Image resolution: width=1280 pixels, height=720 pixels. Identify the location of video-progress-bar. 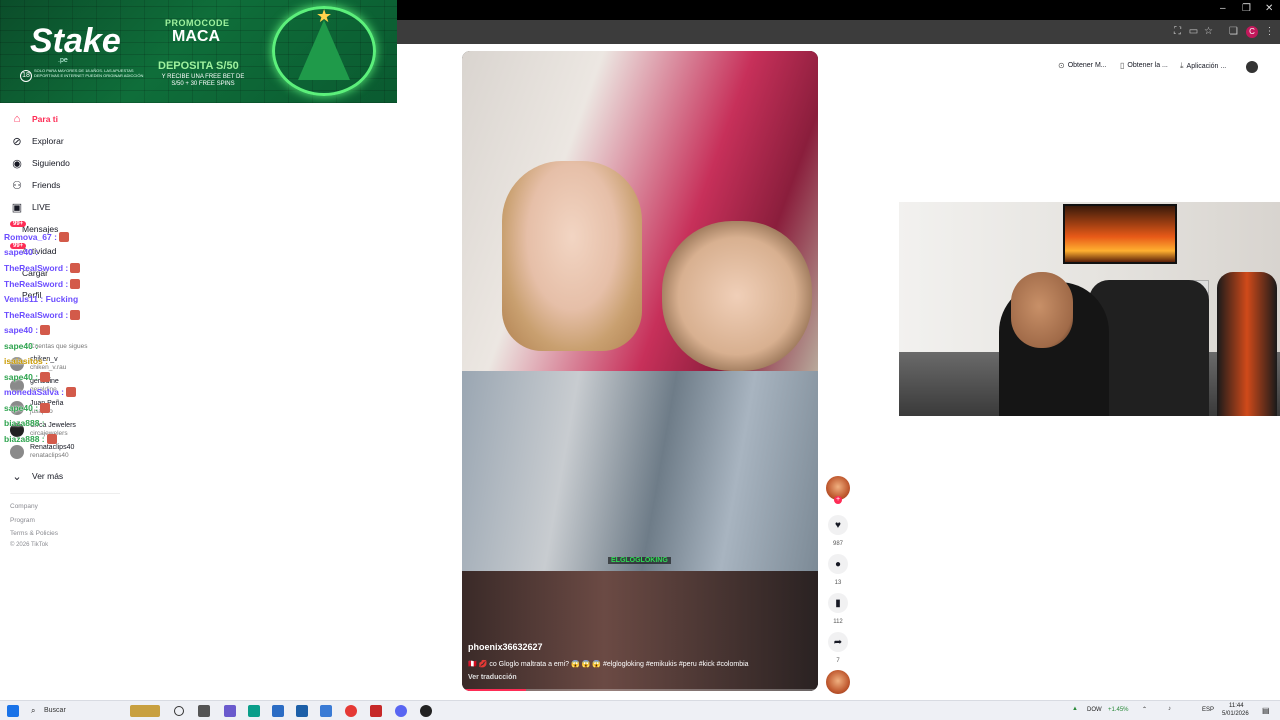
(640, 690).